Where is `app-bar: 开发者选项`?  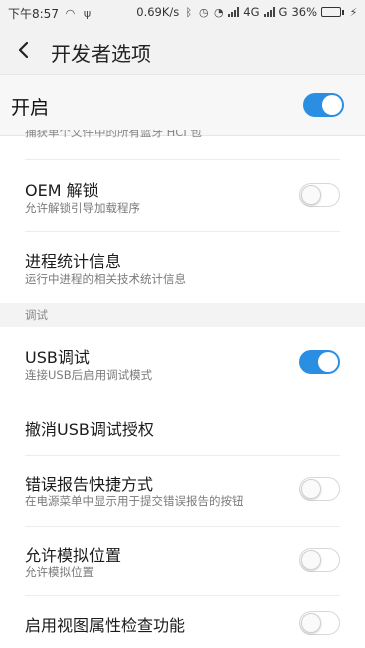
app-bar: 开发者选项 is located at coordinates (182, 50).